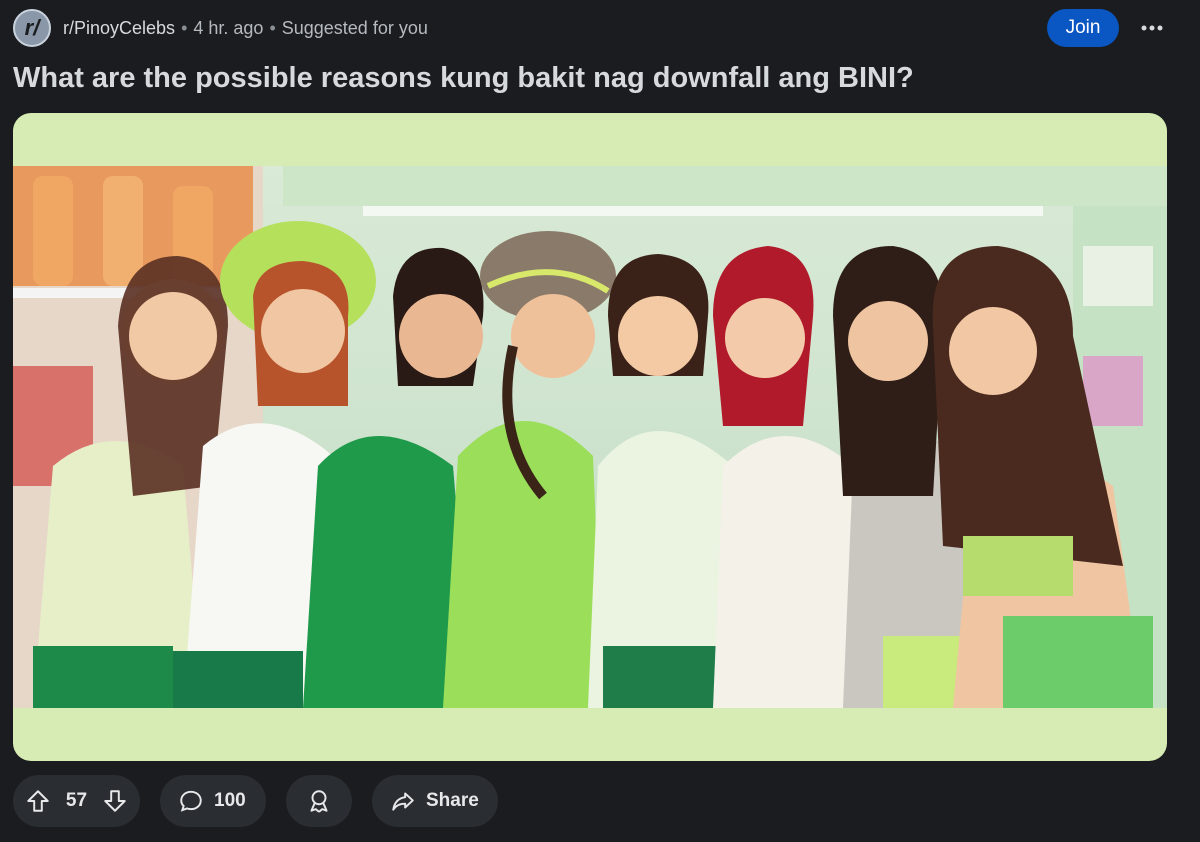 This screenshot has width=1200, height=842. Describe the element at coordinates (32, 28) in the screenshot. I see `subreddit-avatar: r/` at that location.